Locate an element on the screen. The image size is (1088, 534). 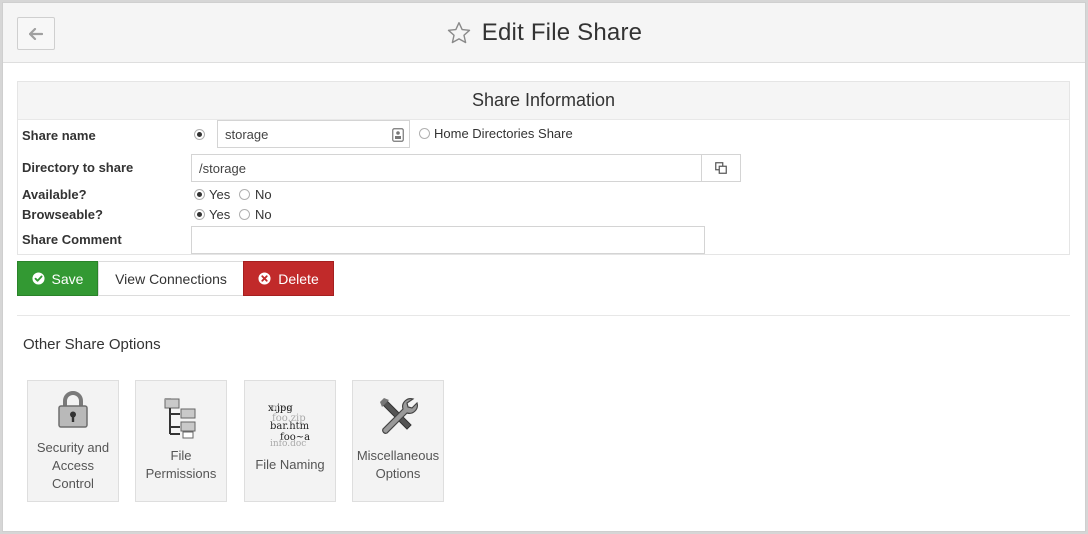
browseable-label: Browseable? is located at coordinates (62, 214).